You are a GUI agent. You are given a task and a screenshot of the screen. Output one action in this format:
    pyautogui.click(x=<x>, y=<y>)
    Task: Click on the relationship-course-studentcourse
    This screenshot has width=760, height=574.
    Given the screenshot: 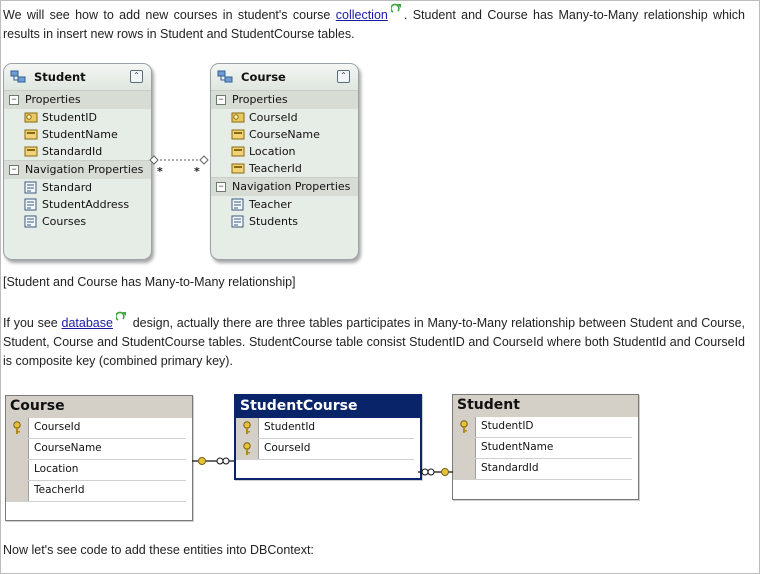 What is the action you would take?
    pyautogui.click(x=213, y=461)
    